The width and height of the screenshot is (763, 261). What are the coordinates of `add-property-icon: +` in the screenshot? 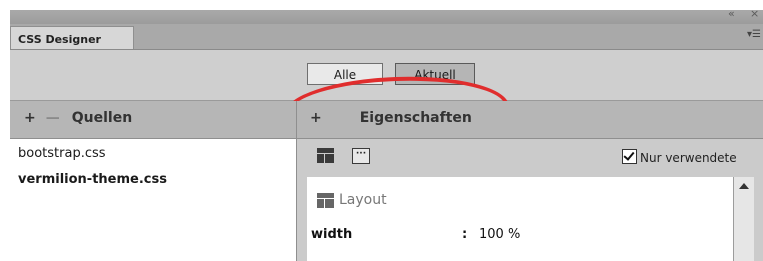 It's located at (316, 118).